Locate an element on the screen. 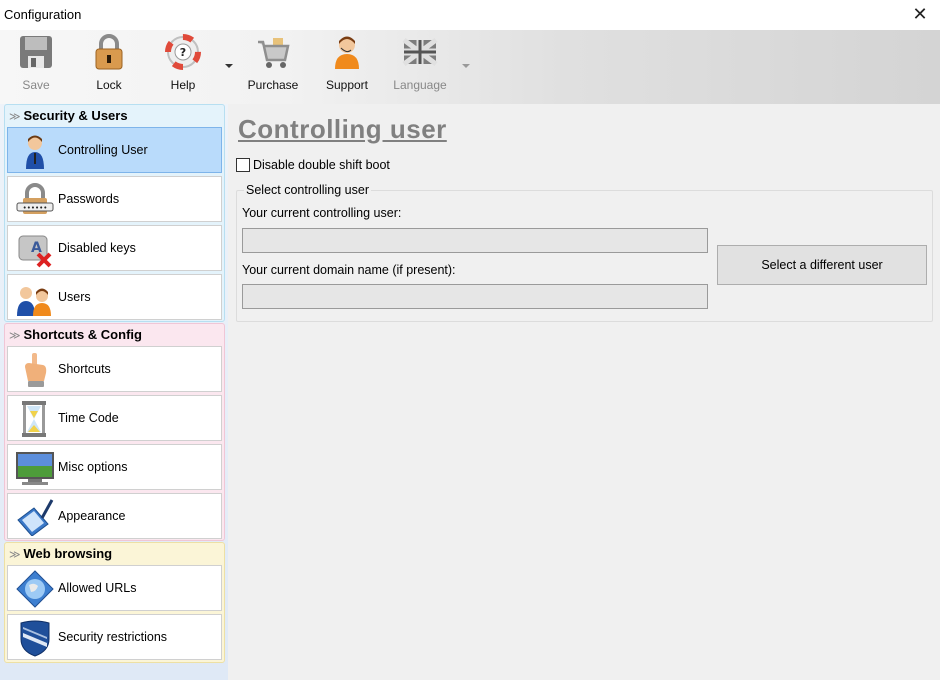 This screenshot has height=680, width=940. sidebar-item-label: Allowed URLs is located at coordinates (97, 588).